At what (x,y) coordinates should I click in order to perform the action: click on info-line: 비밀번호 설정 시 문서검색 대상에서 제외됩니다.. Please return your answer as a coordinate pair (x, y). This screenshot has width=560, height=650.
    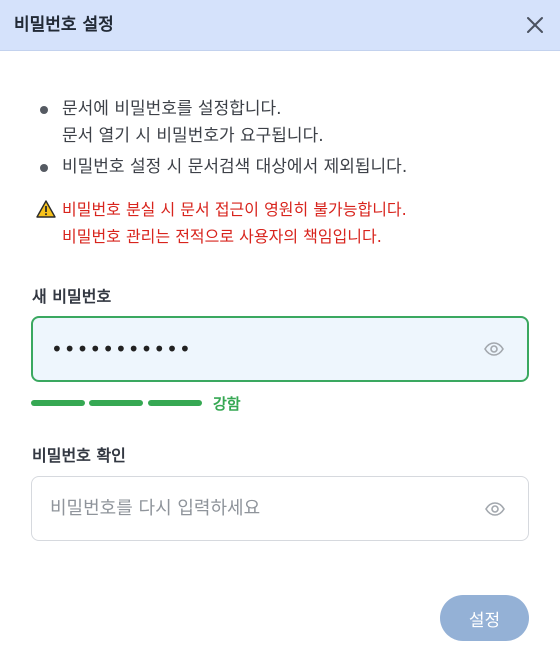
    Looking at the image, I should click on (235, 167).